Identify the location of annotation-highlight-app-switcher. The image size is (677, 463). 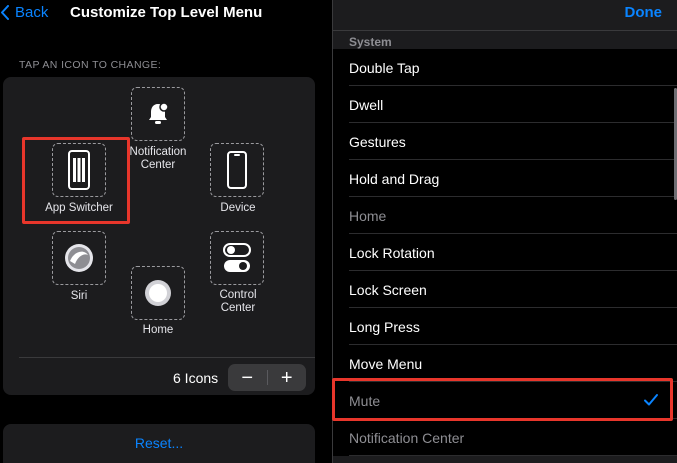
(76, 180).